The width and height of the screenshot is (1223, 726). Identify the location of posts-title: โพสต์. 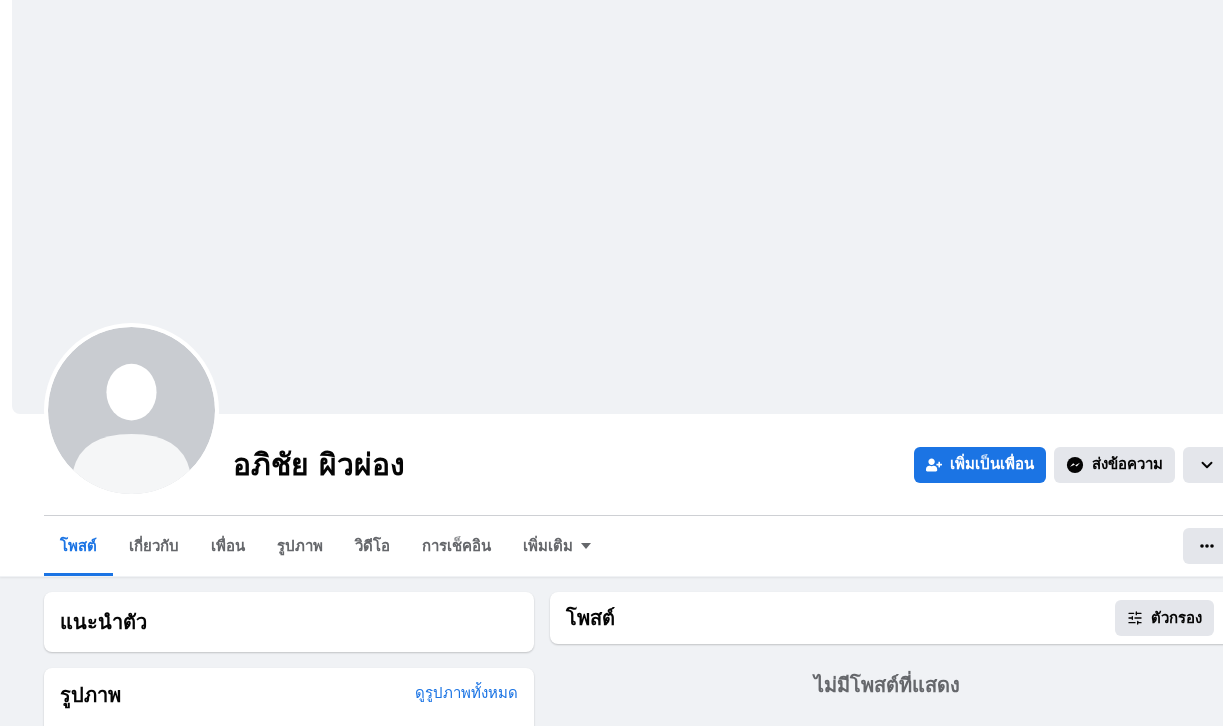
(590, 618).